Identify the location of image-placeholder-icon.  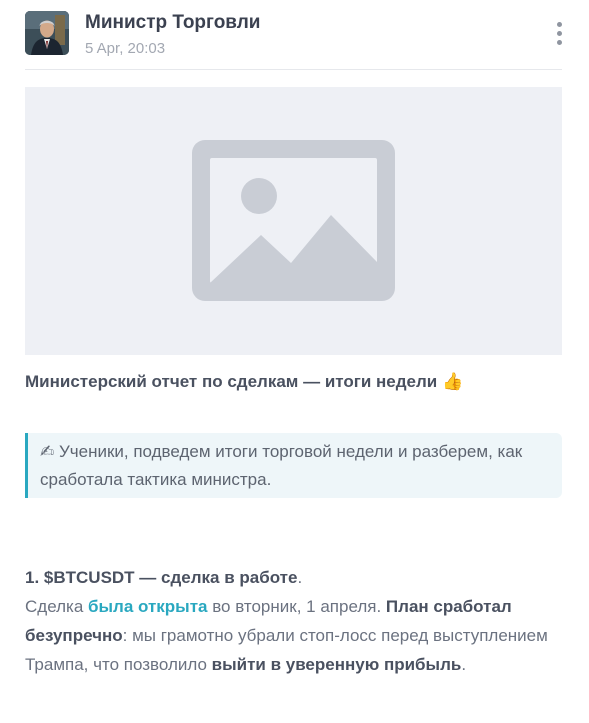
(293, 220).